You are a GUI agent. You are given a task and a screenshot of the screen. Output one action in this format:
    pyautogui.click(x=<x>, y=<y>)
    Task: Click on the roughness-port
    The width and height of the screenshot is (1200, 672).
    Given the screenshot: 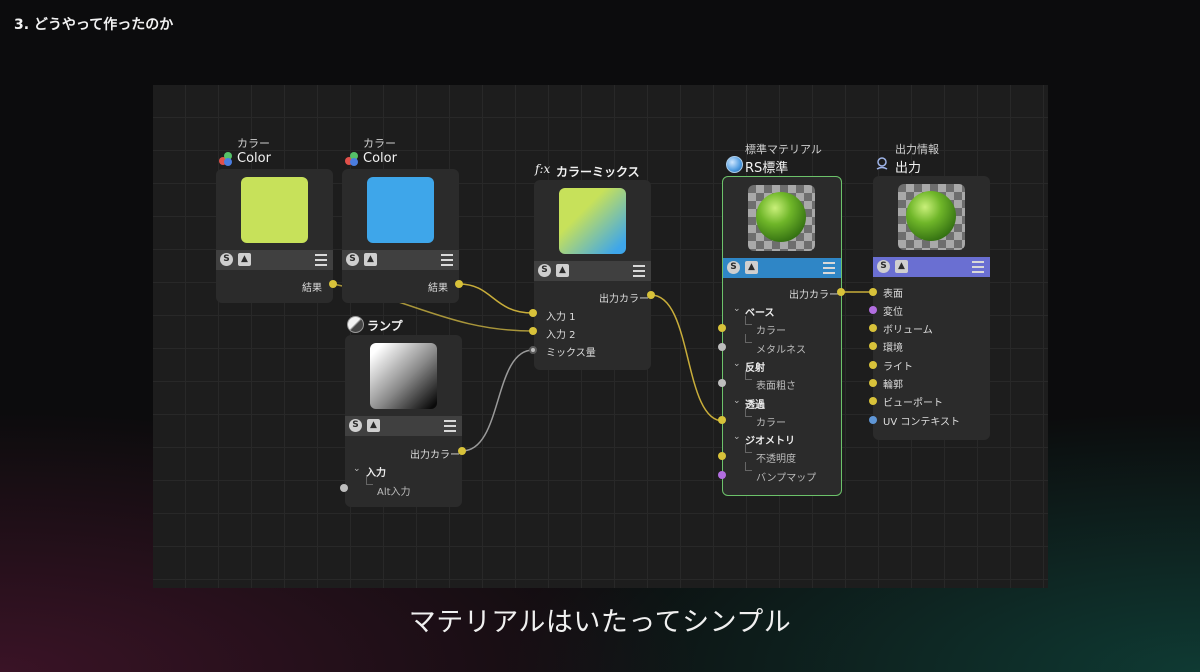 What is the action you would take?
    pyautogui.click(x=722, y=383)
    